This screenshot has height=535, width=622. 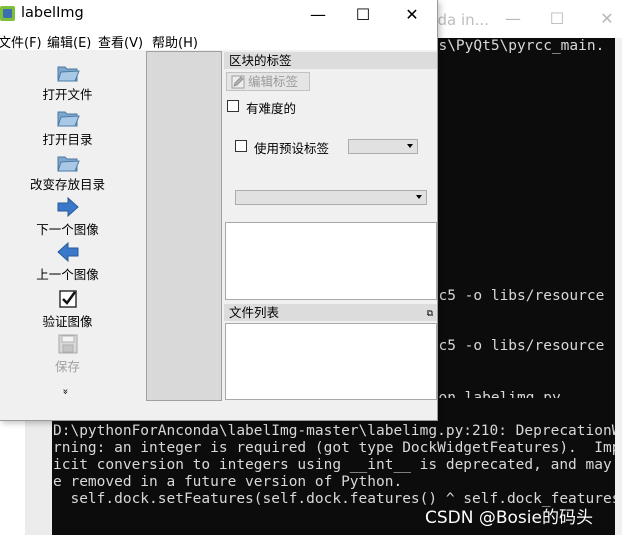 I want to click on edit-label-button: 编辑标签, so click(x=268, y=81).